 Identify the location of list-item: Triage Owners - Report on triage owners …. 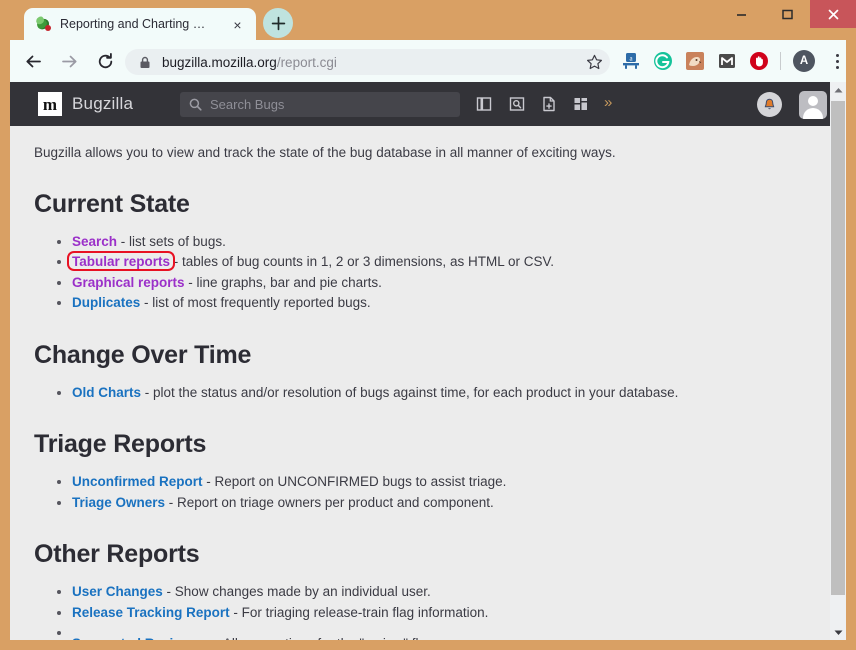
(420, 503).